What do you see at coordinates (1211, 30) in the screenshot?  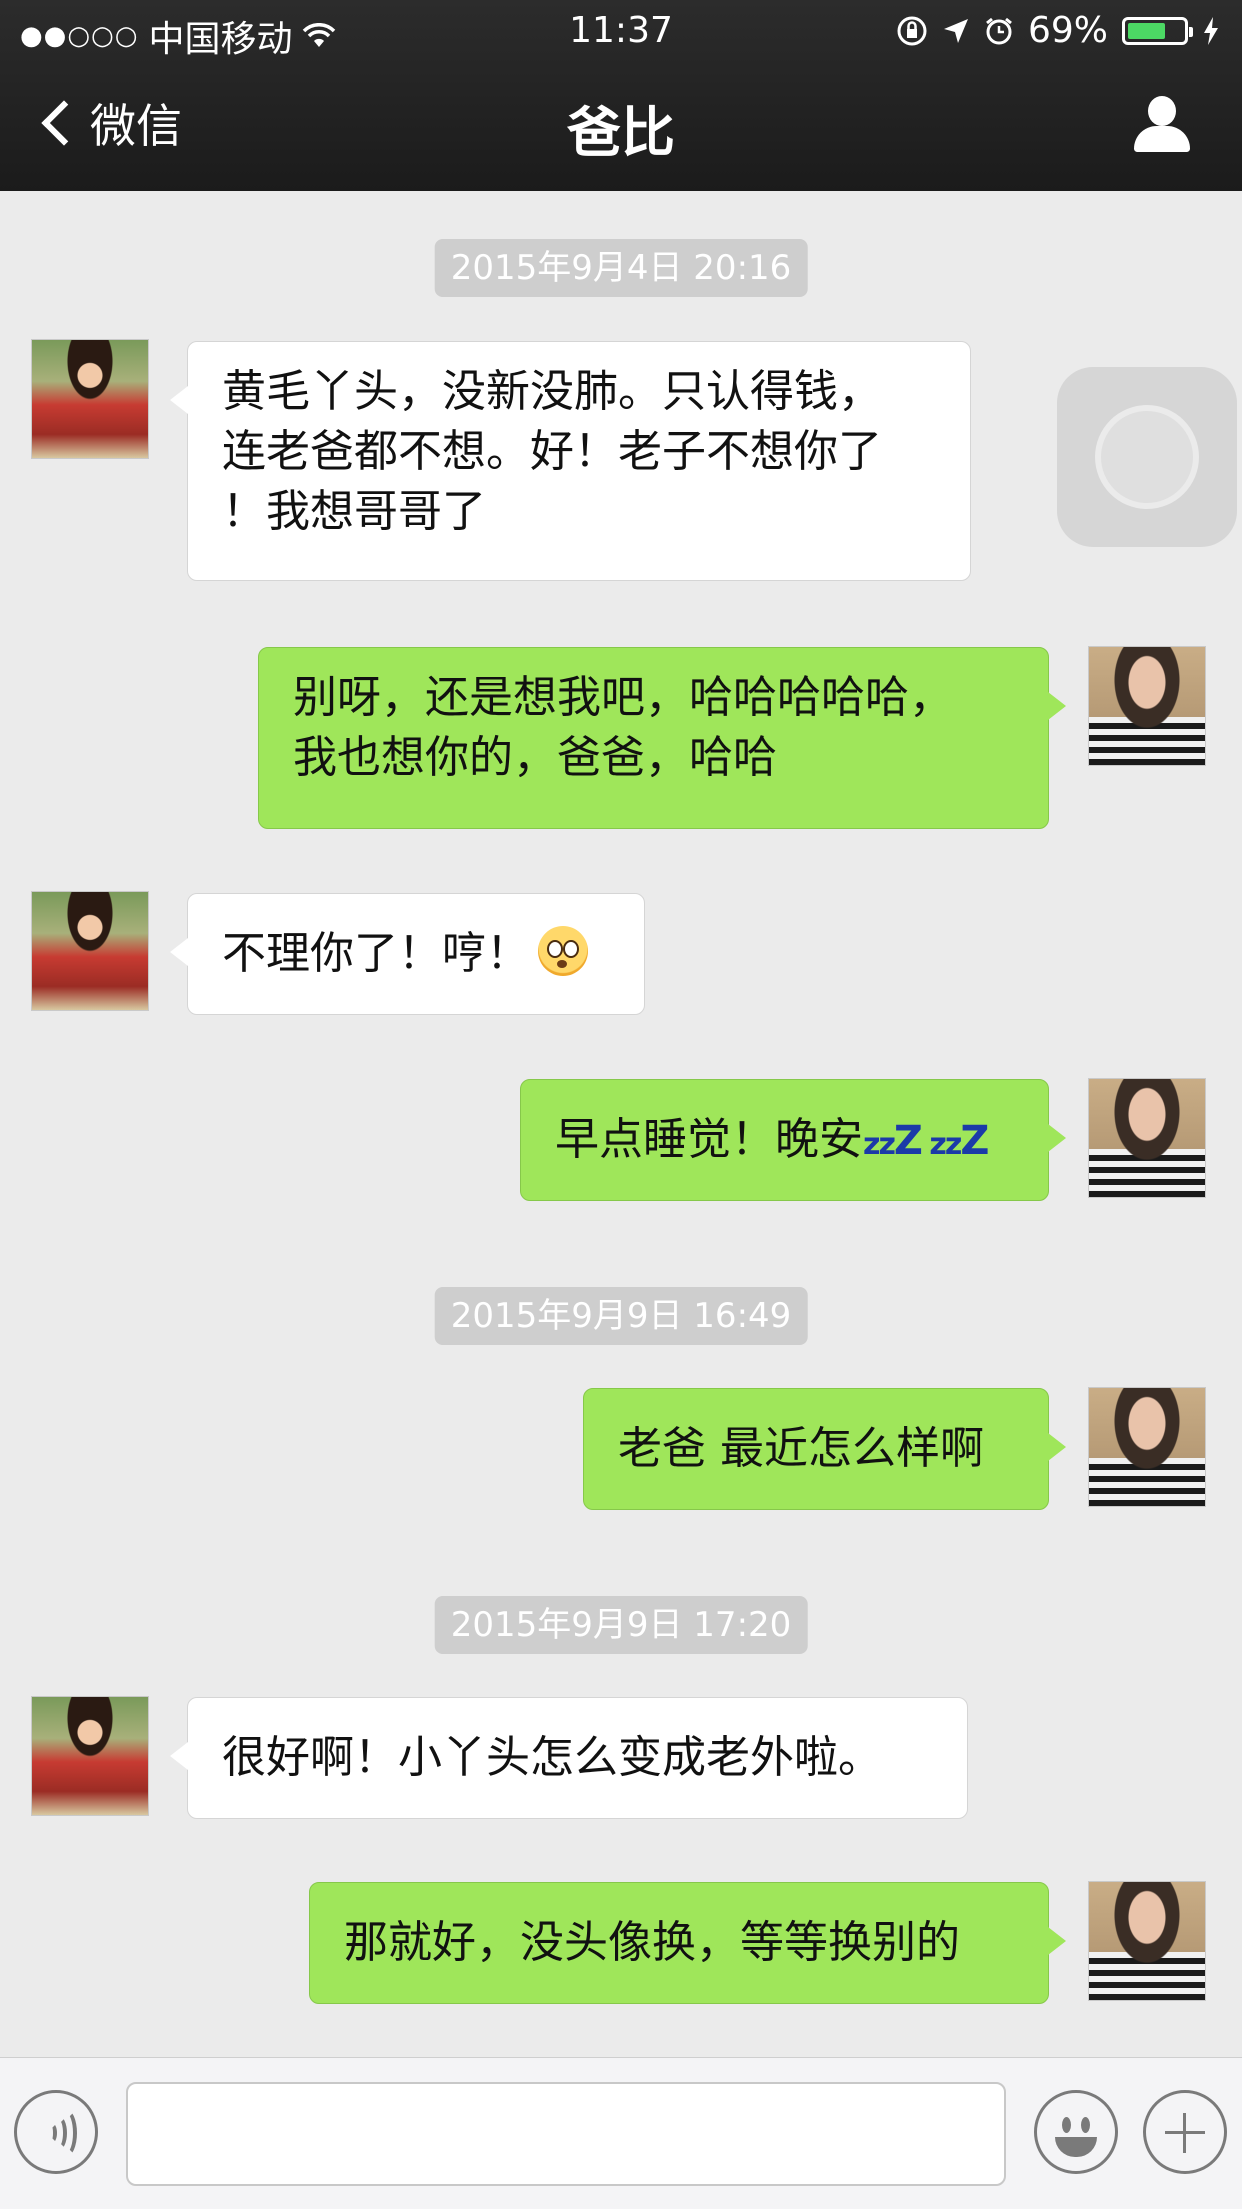 I see `charging-bolt-icon` at bounding box center [1211, 30].